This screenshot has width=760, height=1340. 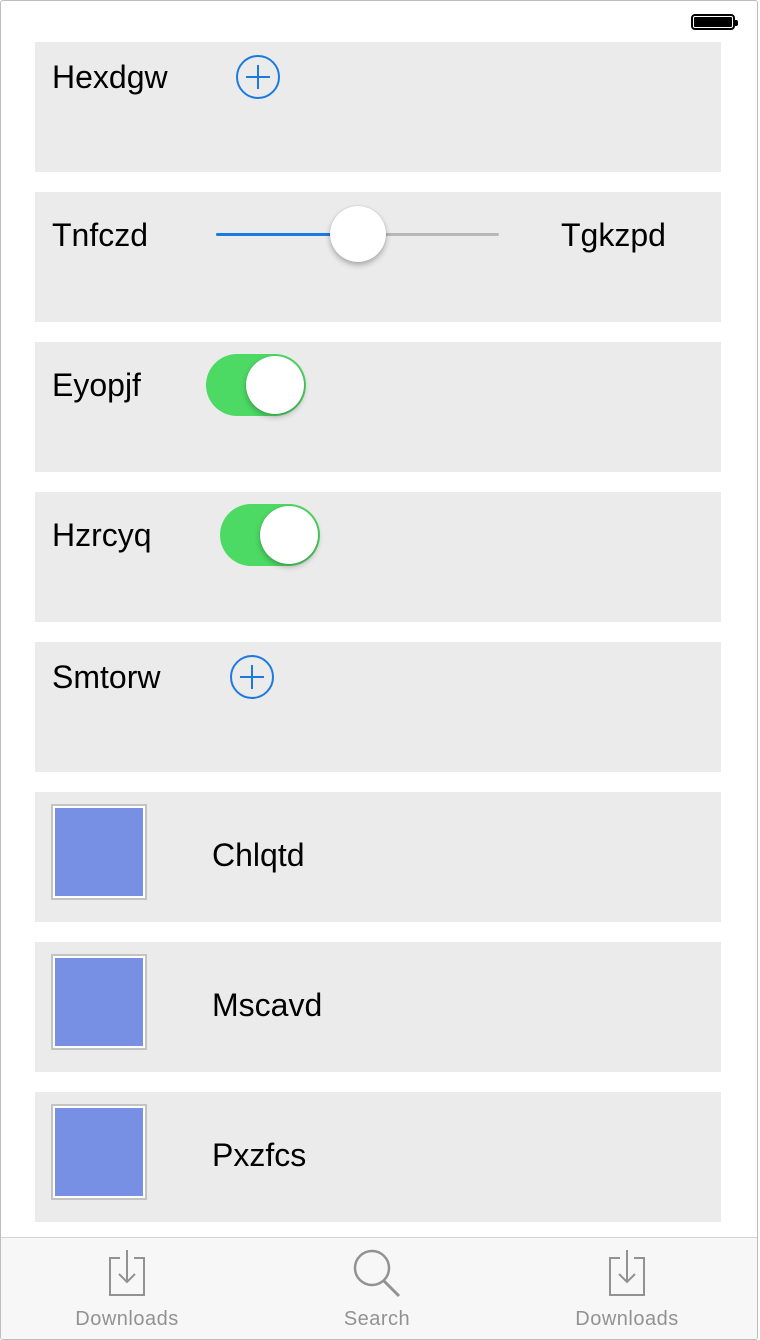 I want to click on cell-chlqtd: Chlqtd, so click(x=378, y=857).